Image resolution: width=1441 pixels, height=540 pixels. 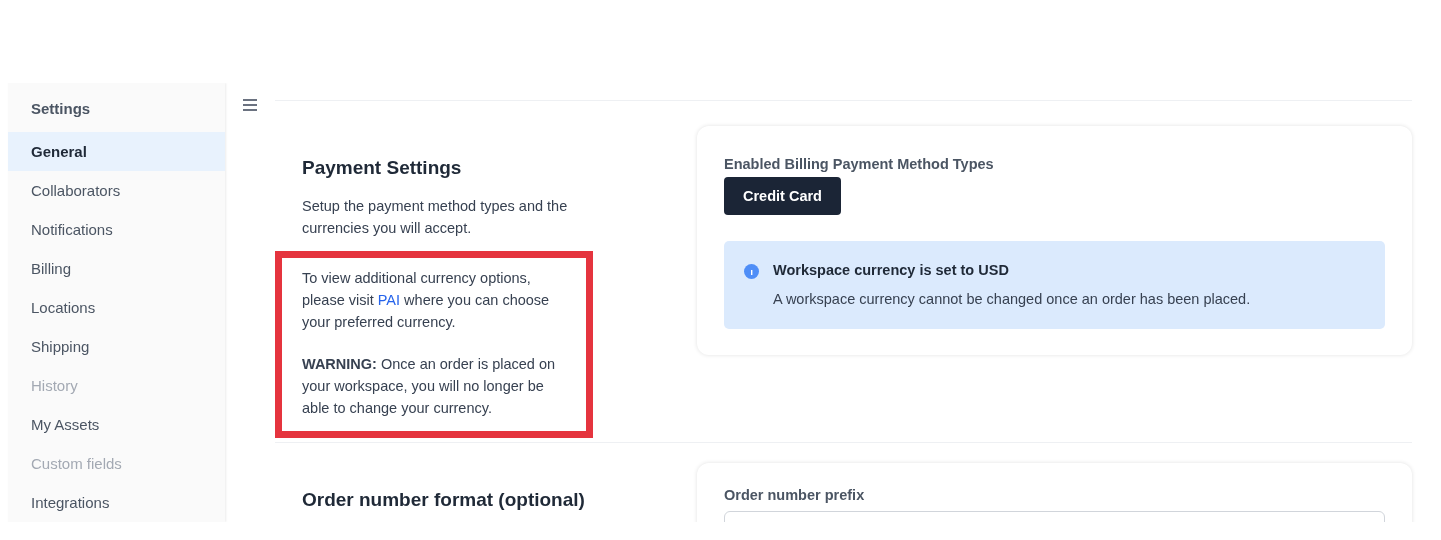 I want to click on currency-note: To view additional currency options, please visit PAI where you can choose your preferred currency., so click(x=426, y=300).